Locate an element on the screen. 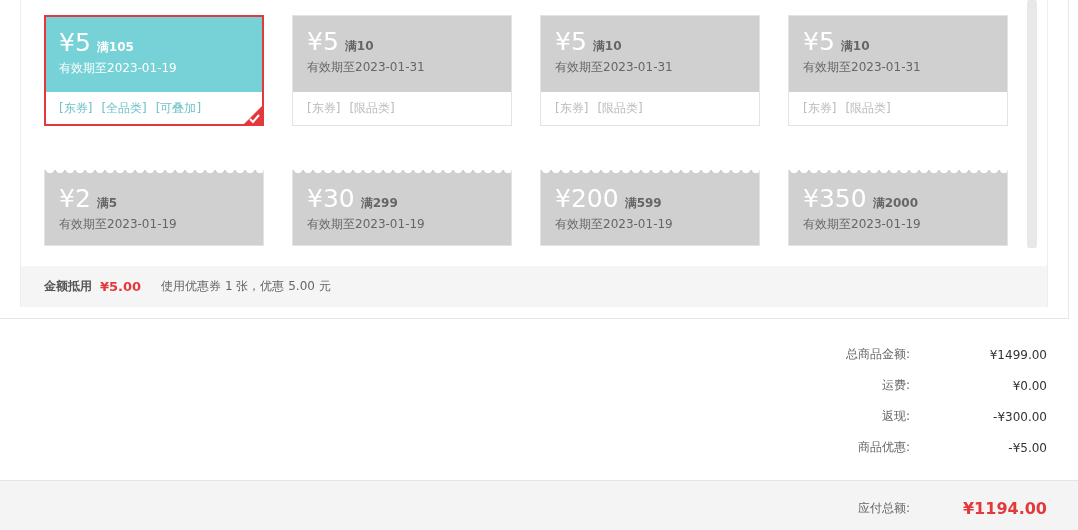 The image size is (1078, 530). payable-label: 应付总额: is located at coordinates (883, 508).